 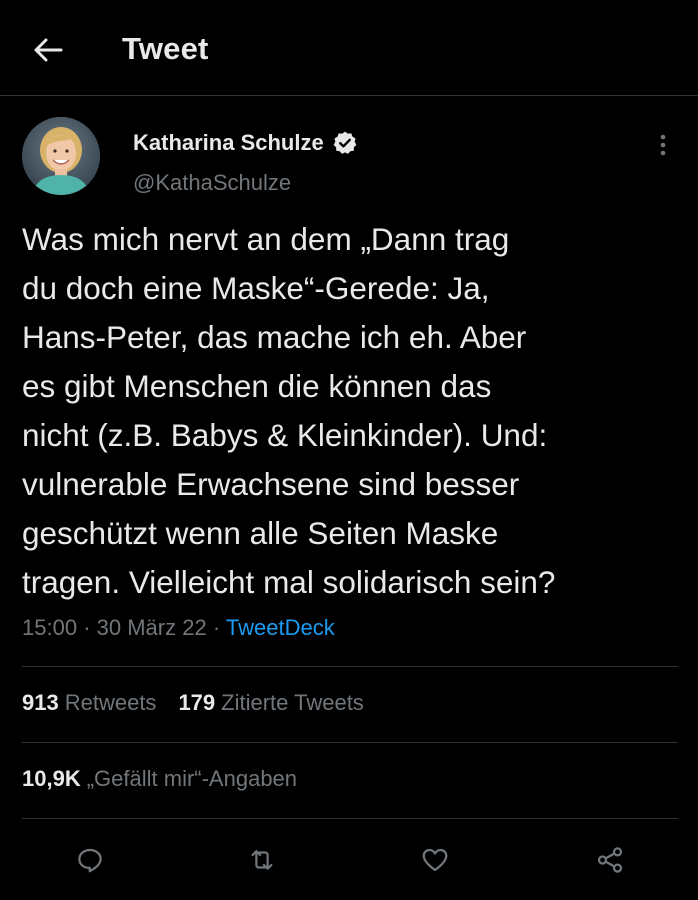 I want to click on like-button, so click(x=435, y=860).